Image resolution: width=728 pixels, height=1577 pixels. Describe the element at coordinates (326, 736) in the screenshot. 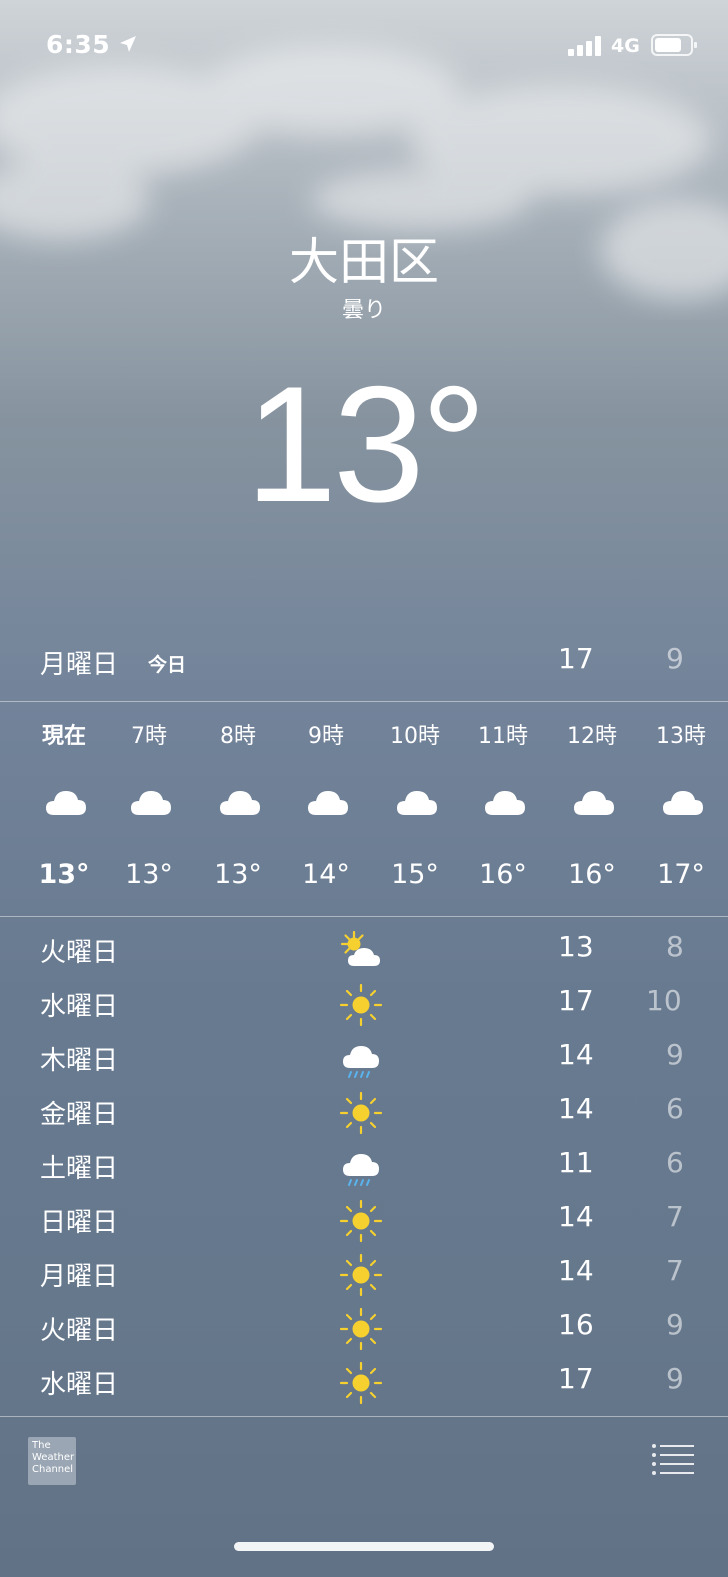

I see `hour-label: 9時` at that location.